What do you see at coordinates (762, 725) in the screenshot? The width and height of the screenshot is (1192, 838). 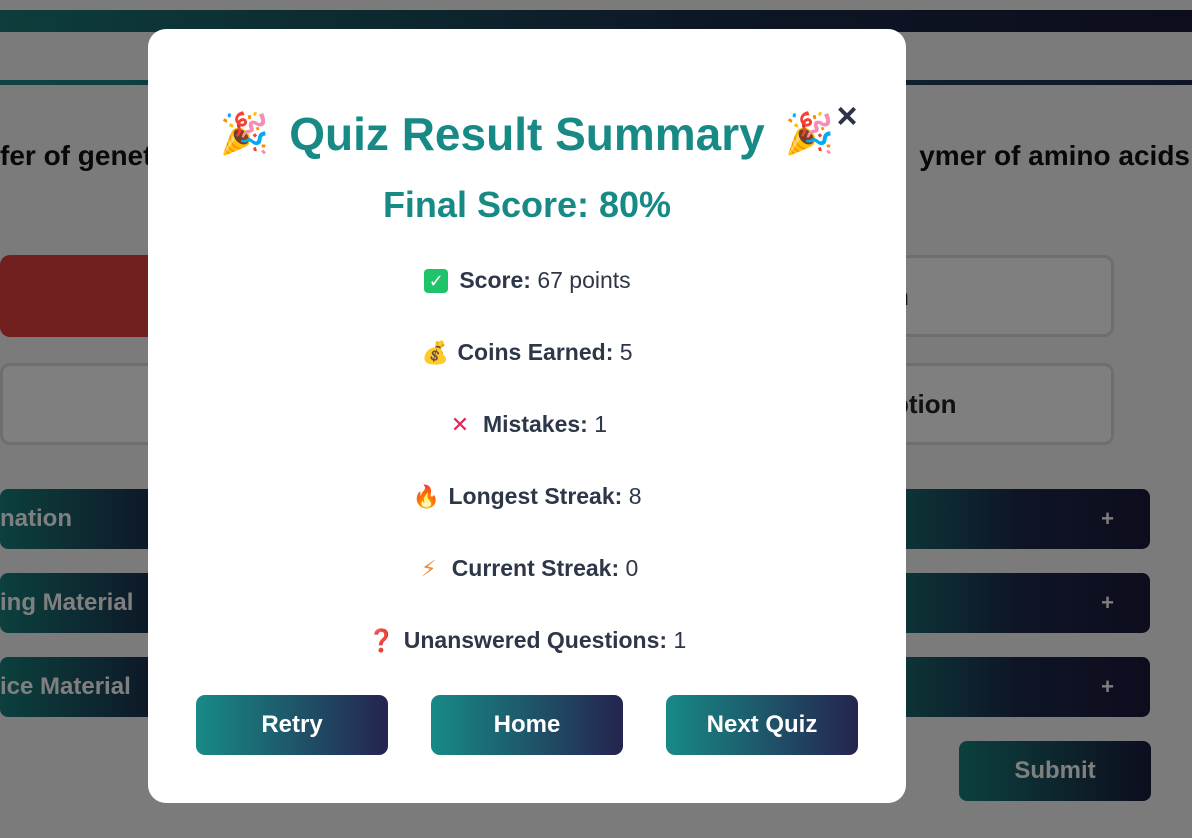 I see `next-quiz-button: Next Quiz` at bounding box center [762, 725].